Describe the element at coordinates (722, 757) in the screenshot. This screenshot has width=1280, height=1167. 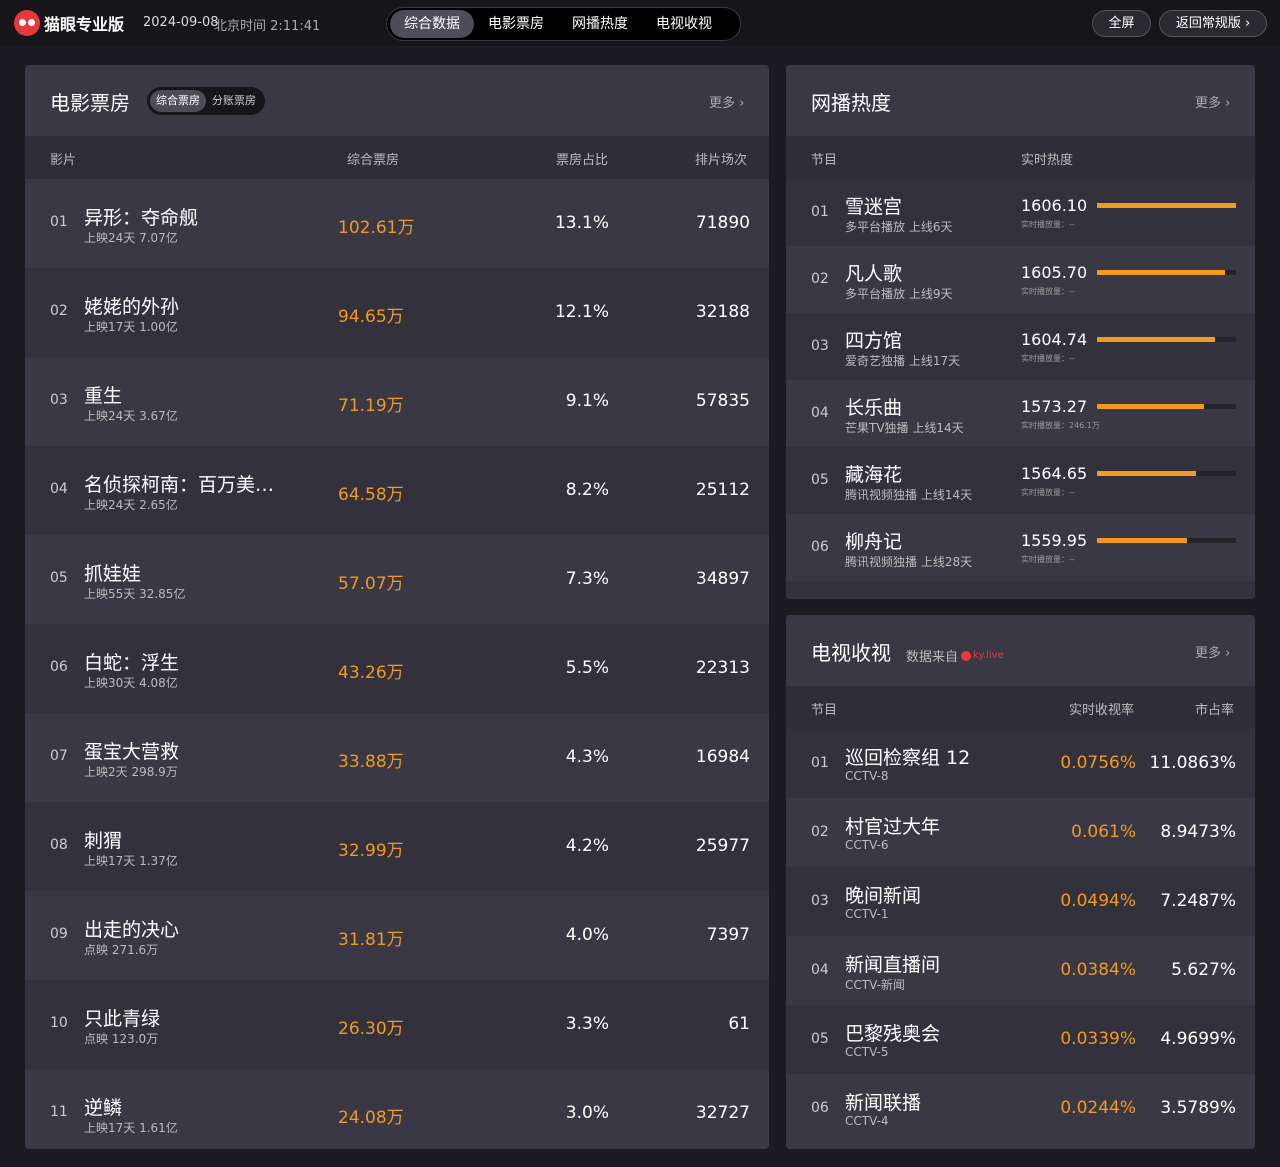
I see `show-count: 16984` at that location.